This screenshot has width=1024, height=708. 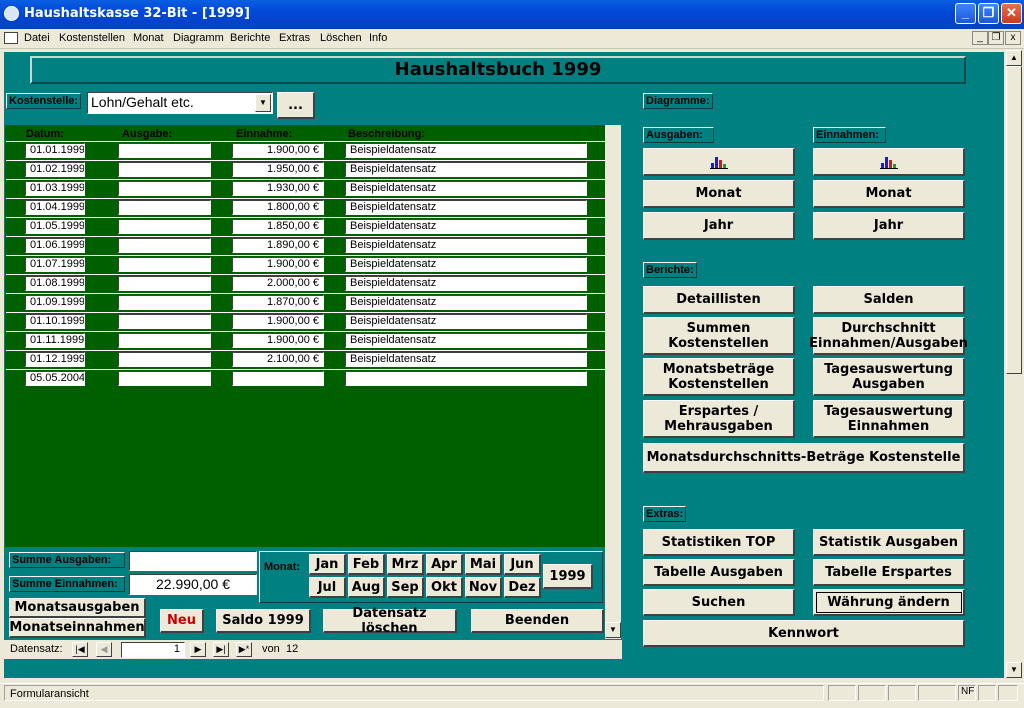 What do you see at coordinates (55, 150) in the screenshot?
I see `cell-datum: 01.01.1999` at bounding box center [55, 150].